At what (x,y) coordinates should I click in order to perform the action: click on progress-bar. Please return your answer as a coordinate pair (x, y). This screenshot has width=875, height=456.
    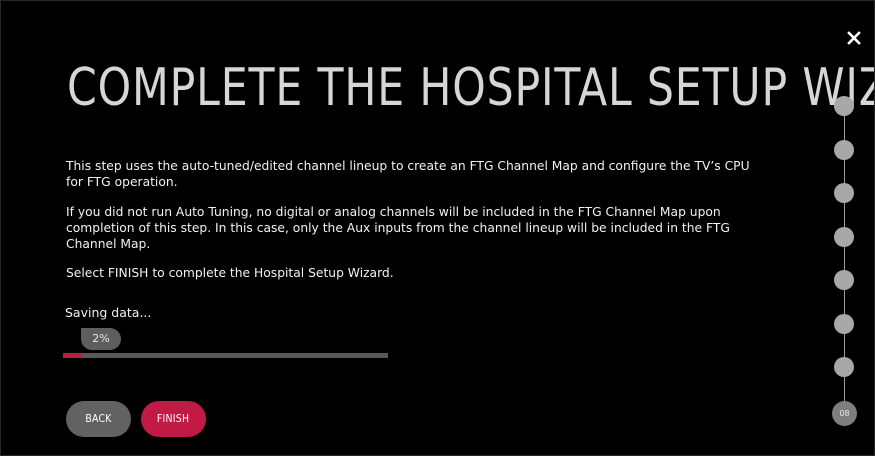
    Looking at the image, I should click on (225, 355).